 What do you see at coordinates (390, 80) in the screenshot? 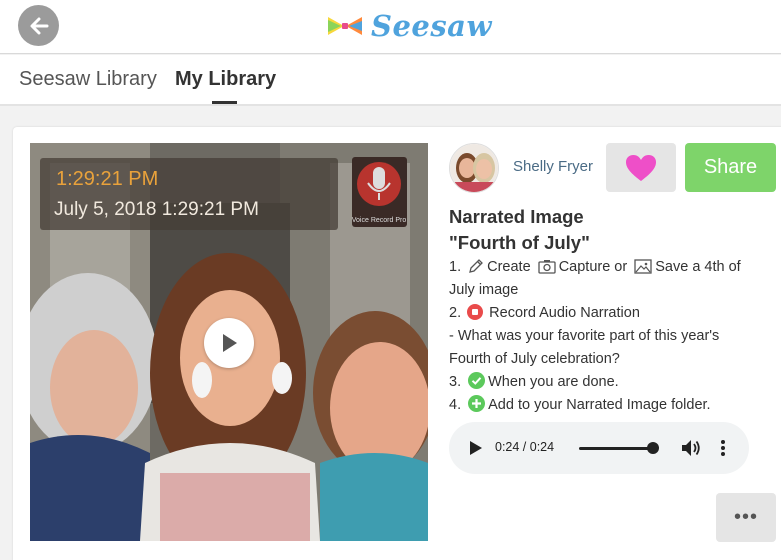
I see `library-tabs: Seesaw Library My Library` at bounding box center [390, 80].